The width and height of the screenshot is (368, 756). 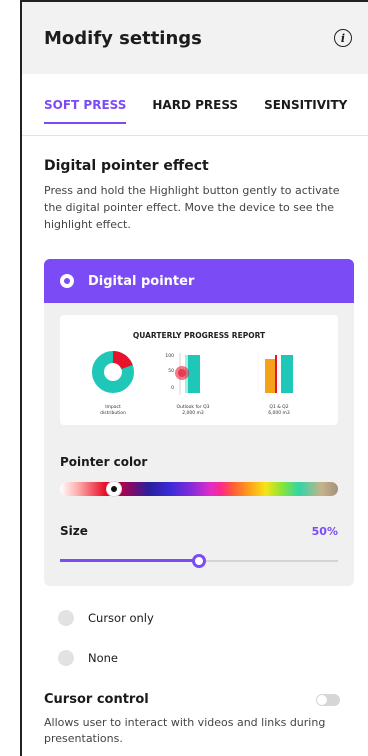 What do you see at coordinates (324, 531) in the screenshot?
I see `size-value: 50%` at bounding box center [324, 531].